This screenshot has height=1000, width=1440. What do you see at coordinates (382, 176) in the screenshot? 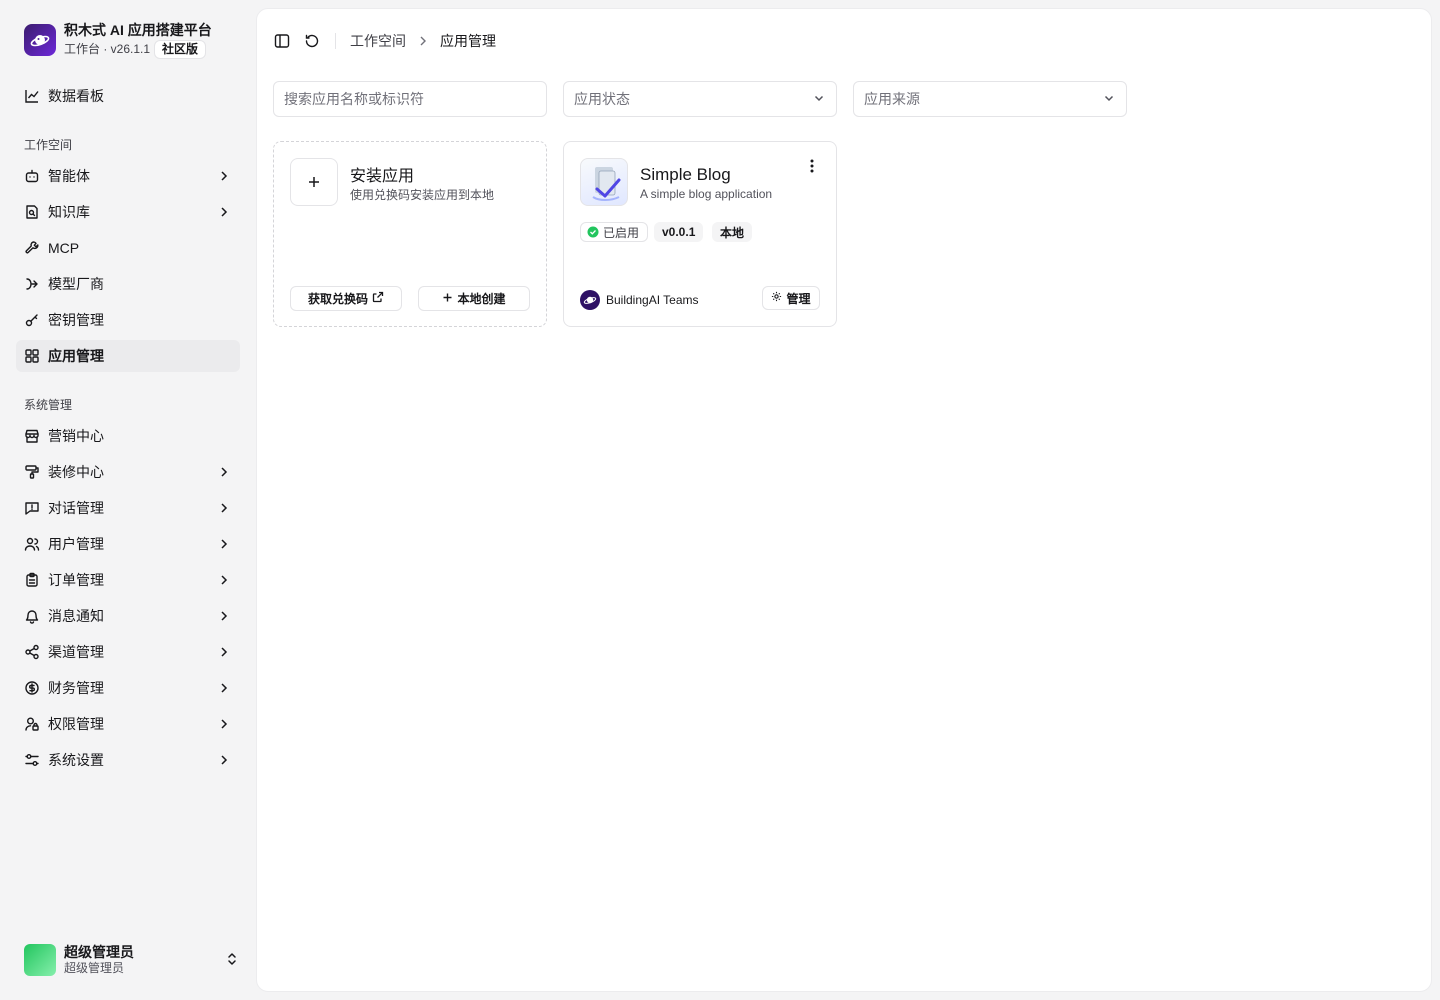
I see `install-card-title: 安装应用` at bounding box center [382, 176].